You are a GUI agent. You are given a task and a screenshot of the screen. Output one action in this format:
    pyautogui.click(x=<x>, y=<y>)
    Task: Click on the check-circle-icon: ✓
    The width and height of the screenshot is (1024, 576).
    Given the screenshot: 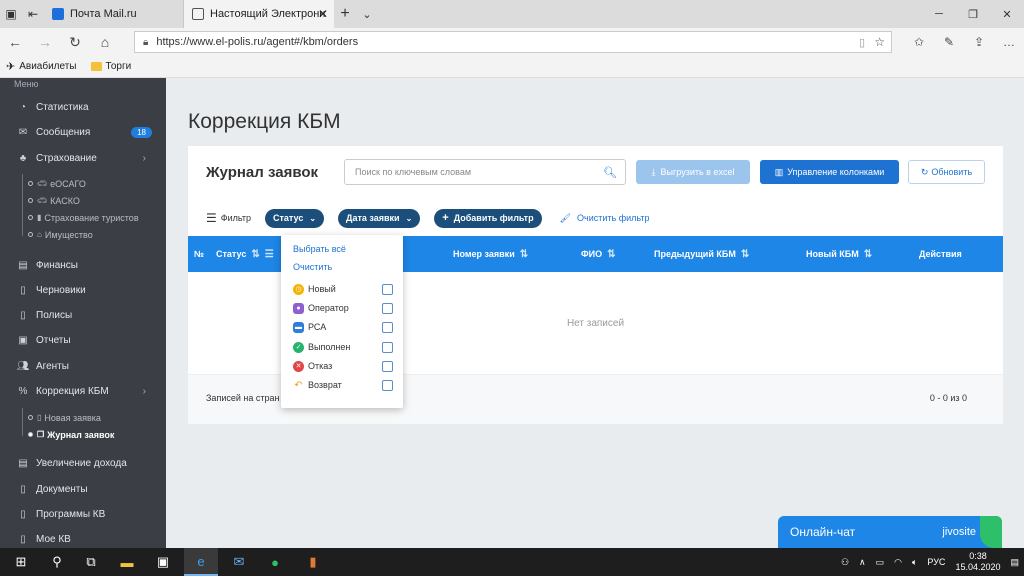 What is the action you would take?
    pyautogui.click(x=298, y=347)
    